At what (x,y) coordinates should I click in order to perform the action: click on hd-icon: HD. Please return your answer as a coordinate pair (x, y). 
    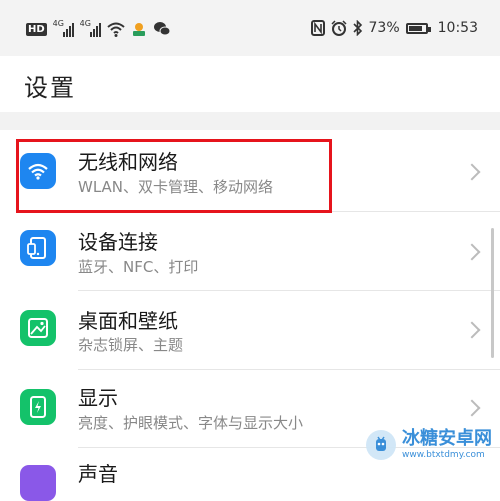
    Looking at the image, I should click on (36, 29).